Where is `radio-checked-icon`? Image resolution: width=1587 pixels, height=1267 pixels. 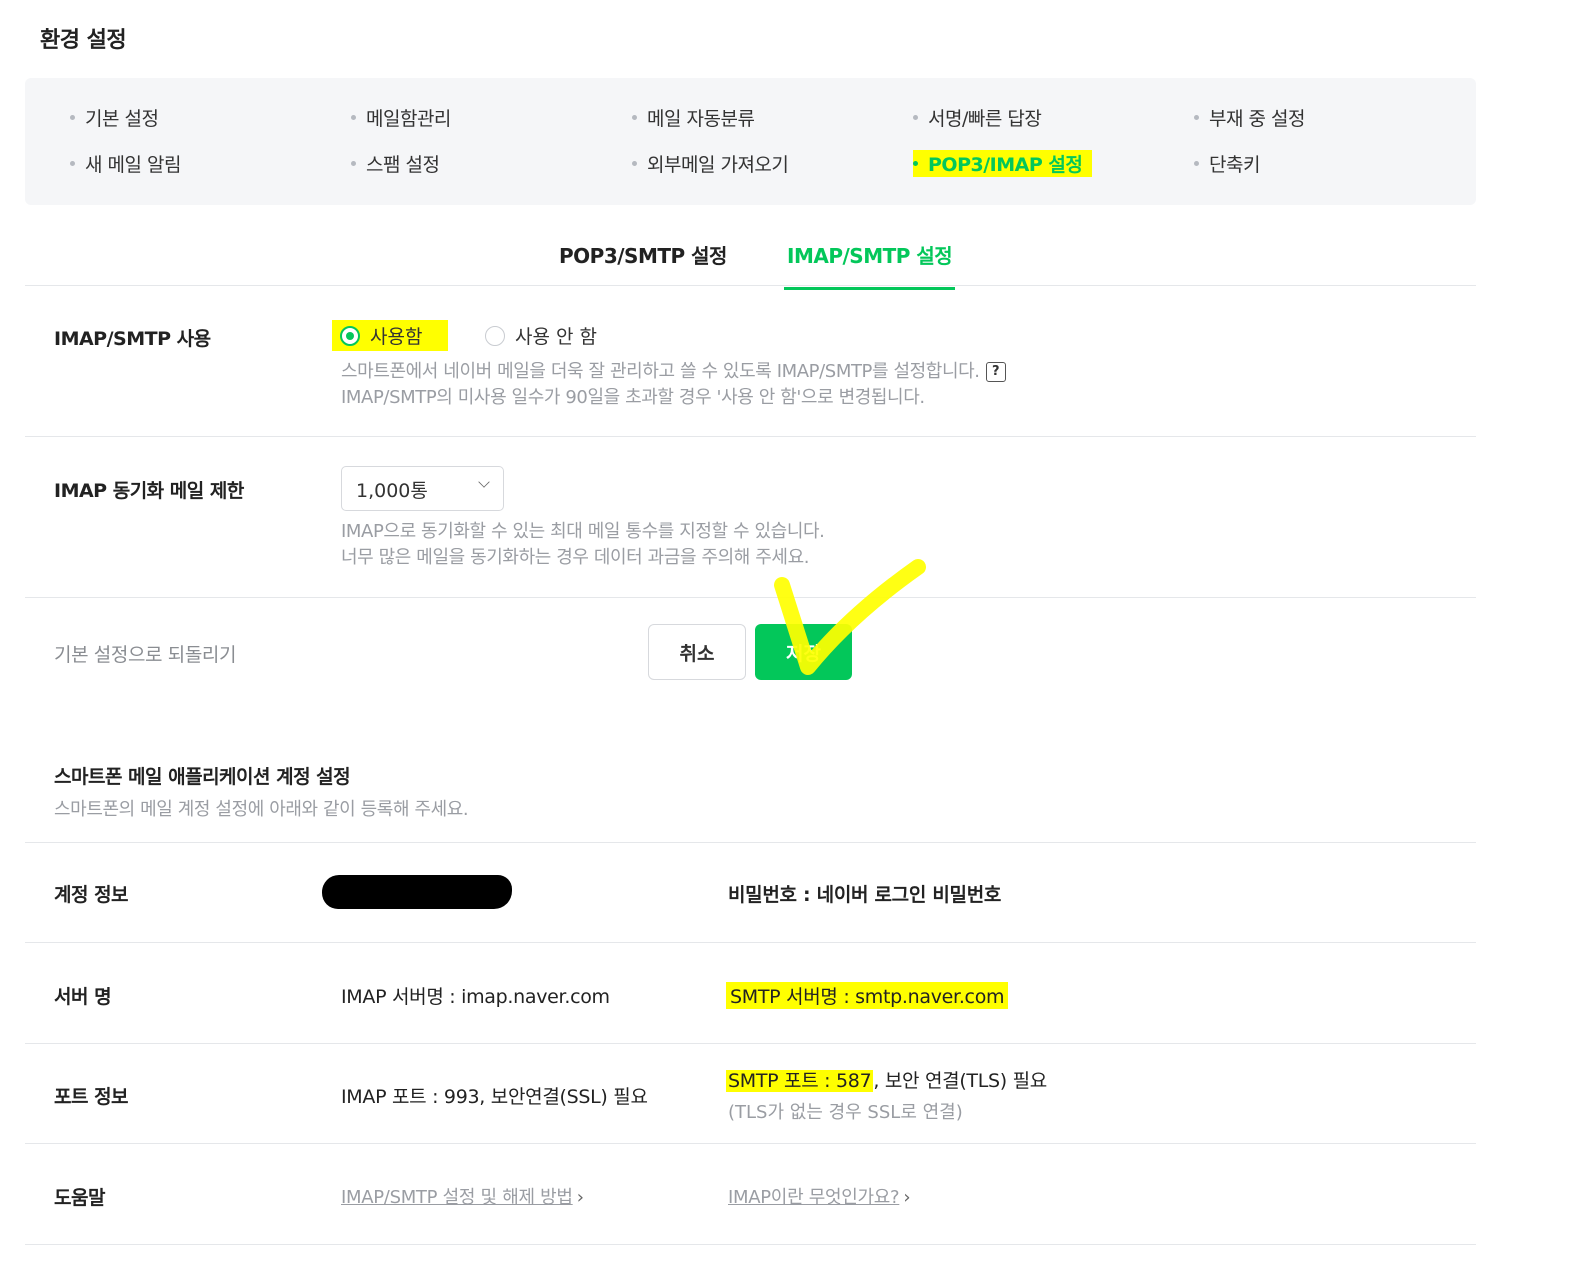
radio-checked-icon is located at coordinates (350, 335).